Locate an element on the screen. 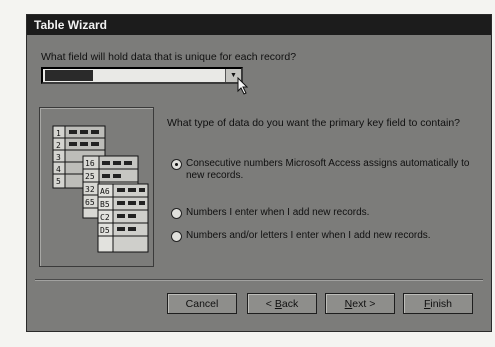 The image size is (495, 347). table-stack-picture: 1 2 3 4 5 16 25 32 65 A6 B5 C2 D5 is located at coordinates (100, 189).